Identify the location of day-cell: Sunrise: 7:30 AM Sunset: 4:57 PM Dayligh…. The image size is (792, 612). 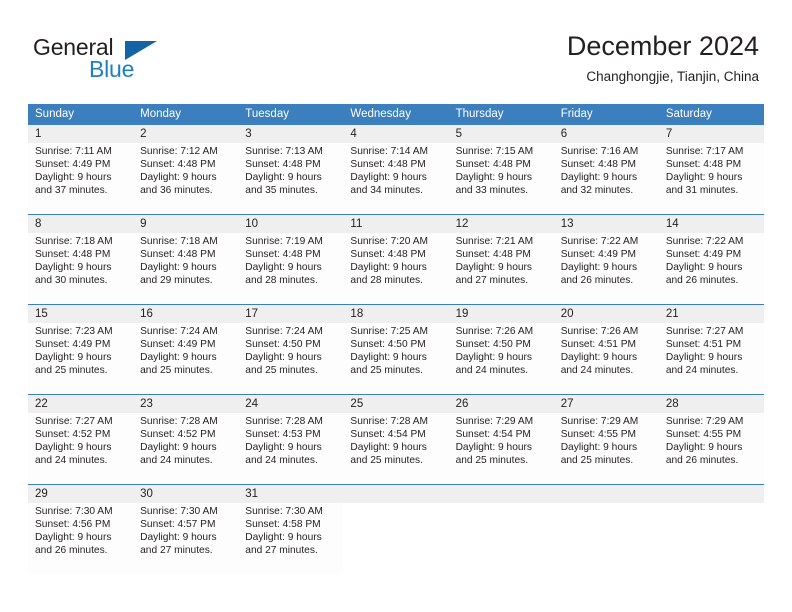
(185, 538).